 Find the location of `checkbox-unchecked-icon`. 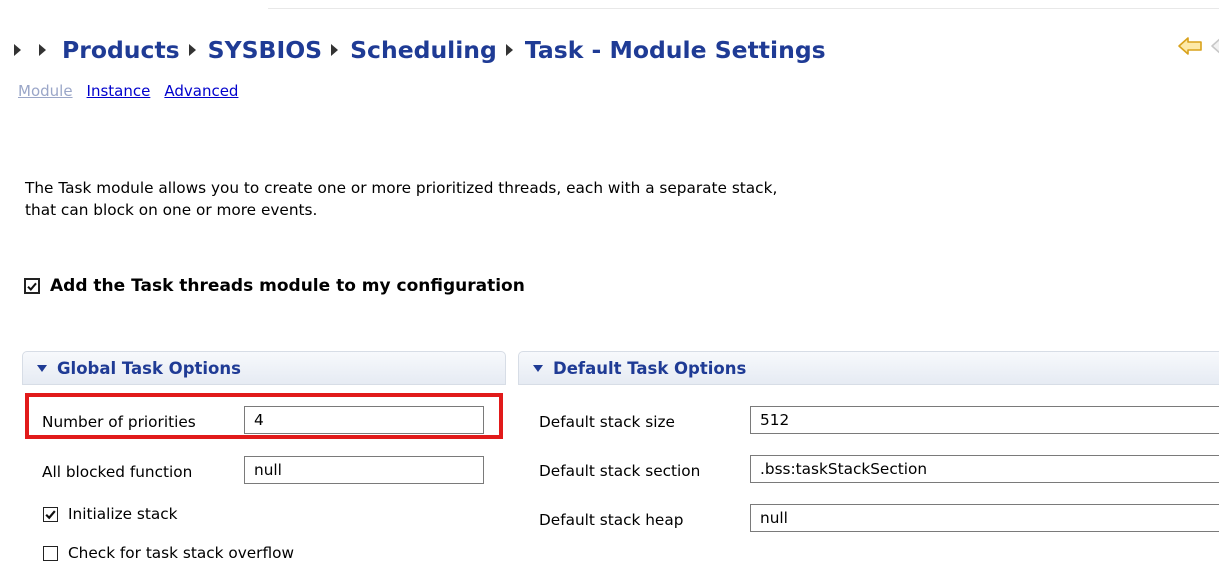

checkbox-unchecked-icon is located at coordinates (50, 553).